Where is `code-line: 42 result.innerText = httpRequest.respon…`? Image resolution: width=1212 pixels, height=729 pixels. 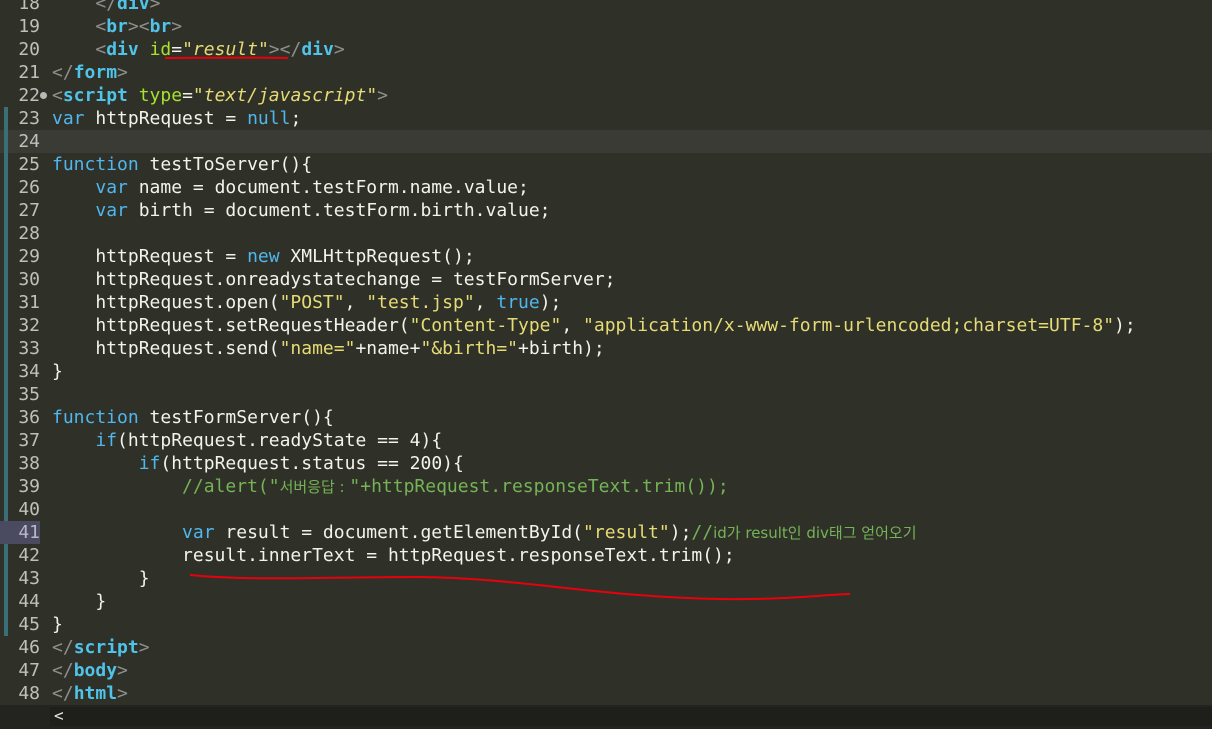 code-line: 42 result.innerText = httpRequest.respon… is located at coordinates (606, 555).